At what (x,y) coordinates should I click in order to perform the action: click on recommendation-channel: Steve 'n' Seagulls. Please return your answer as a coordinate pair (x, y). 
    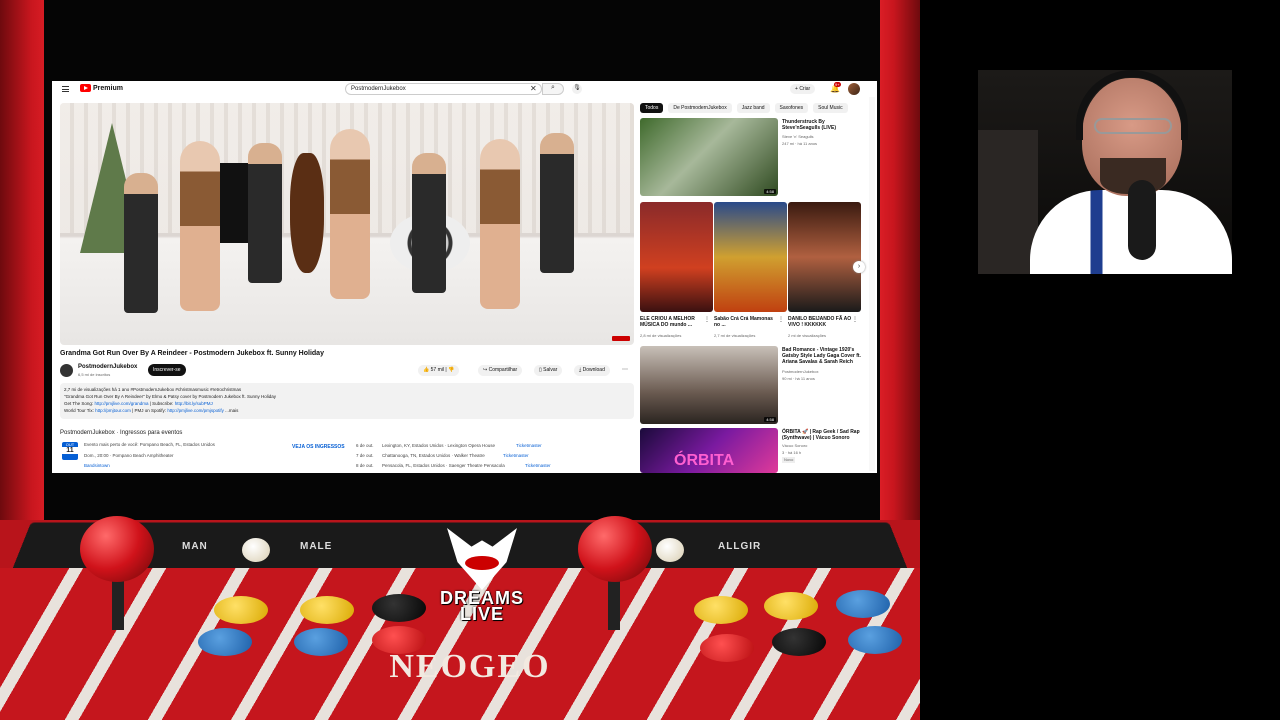
    Looking at the image, I should click on (798, 137).